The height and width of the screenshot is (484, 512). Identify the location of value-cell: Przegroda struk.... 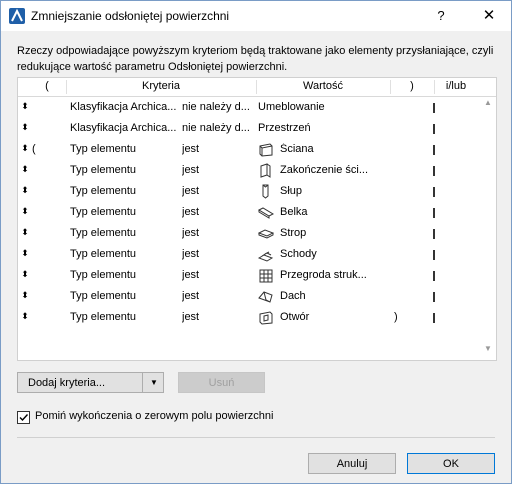
(330, 275).